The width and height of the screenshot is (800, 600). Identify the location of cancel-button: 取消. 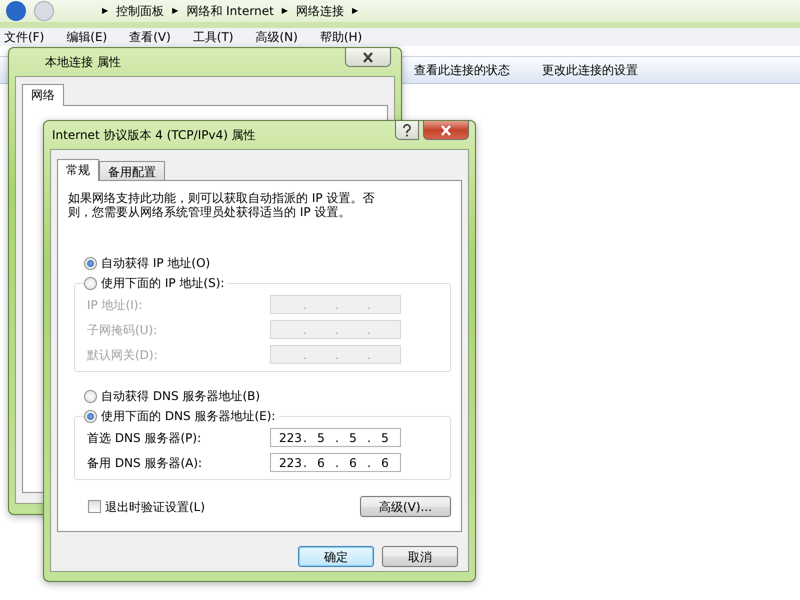
(420, 556).